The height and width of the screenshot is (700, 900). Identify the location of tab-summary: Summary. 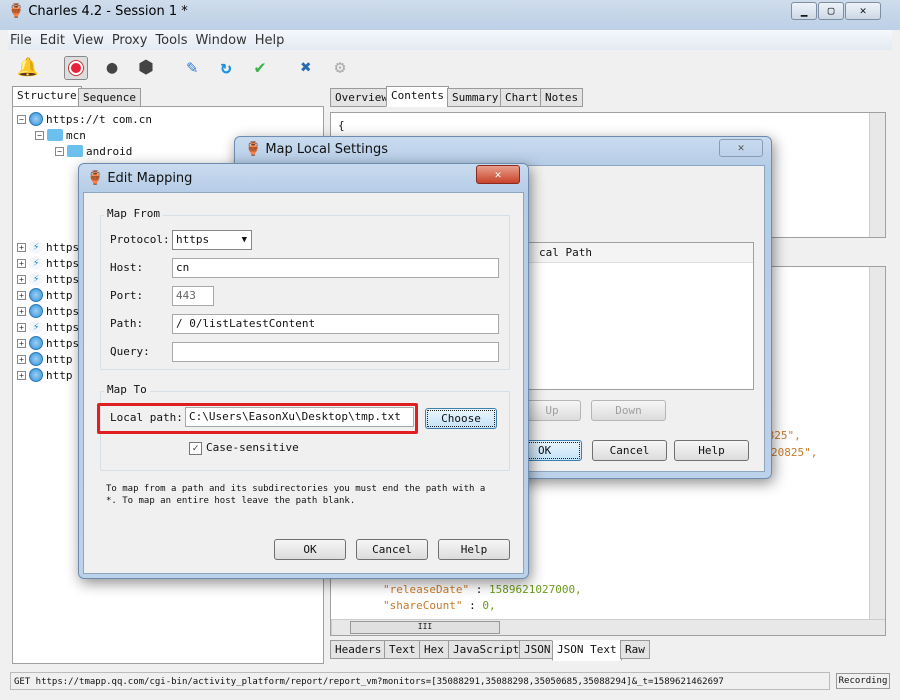
(475, 97).